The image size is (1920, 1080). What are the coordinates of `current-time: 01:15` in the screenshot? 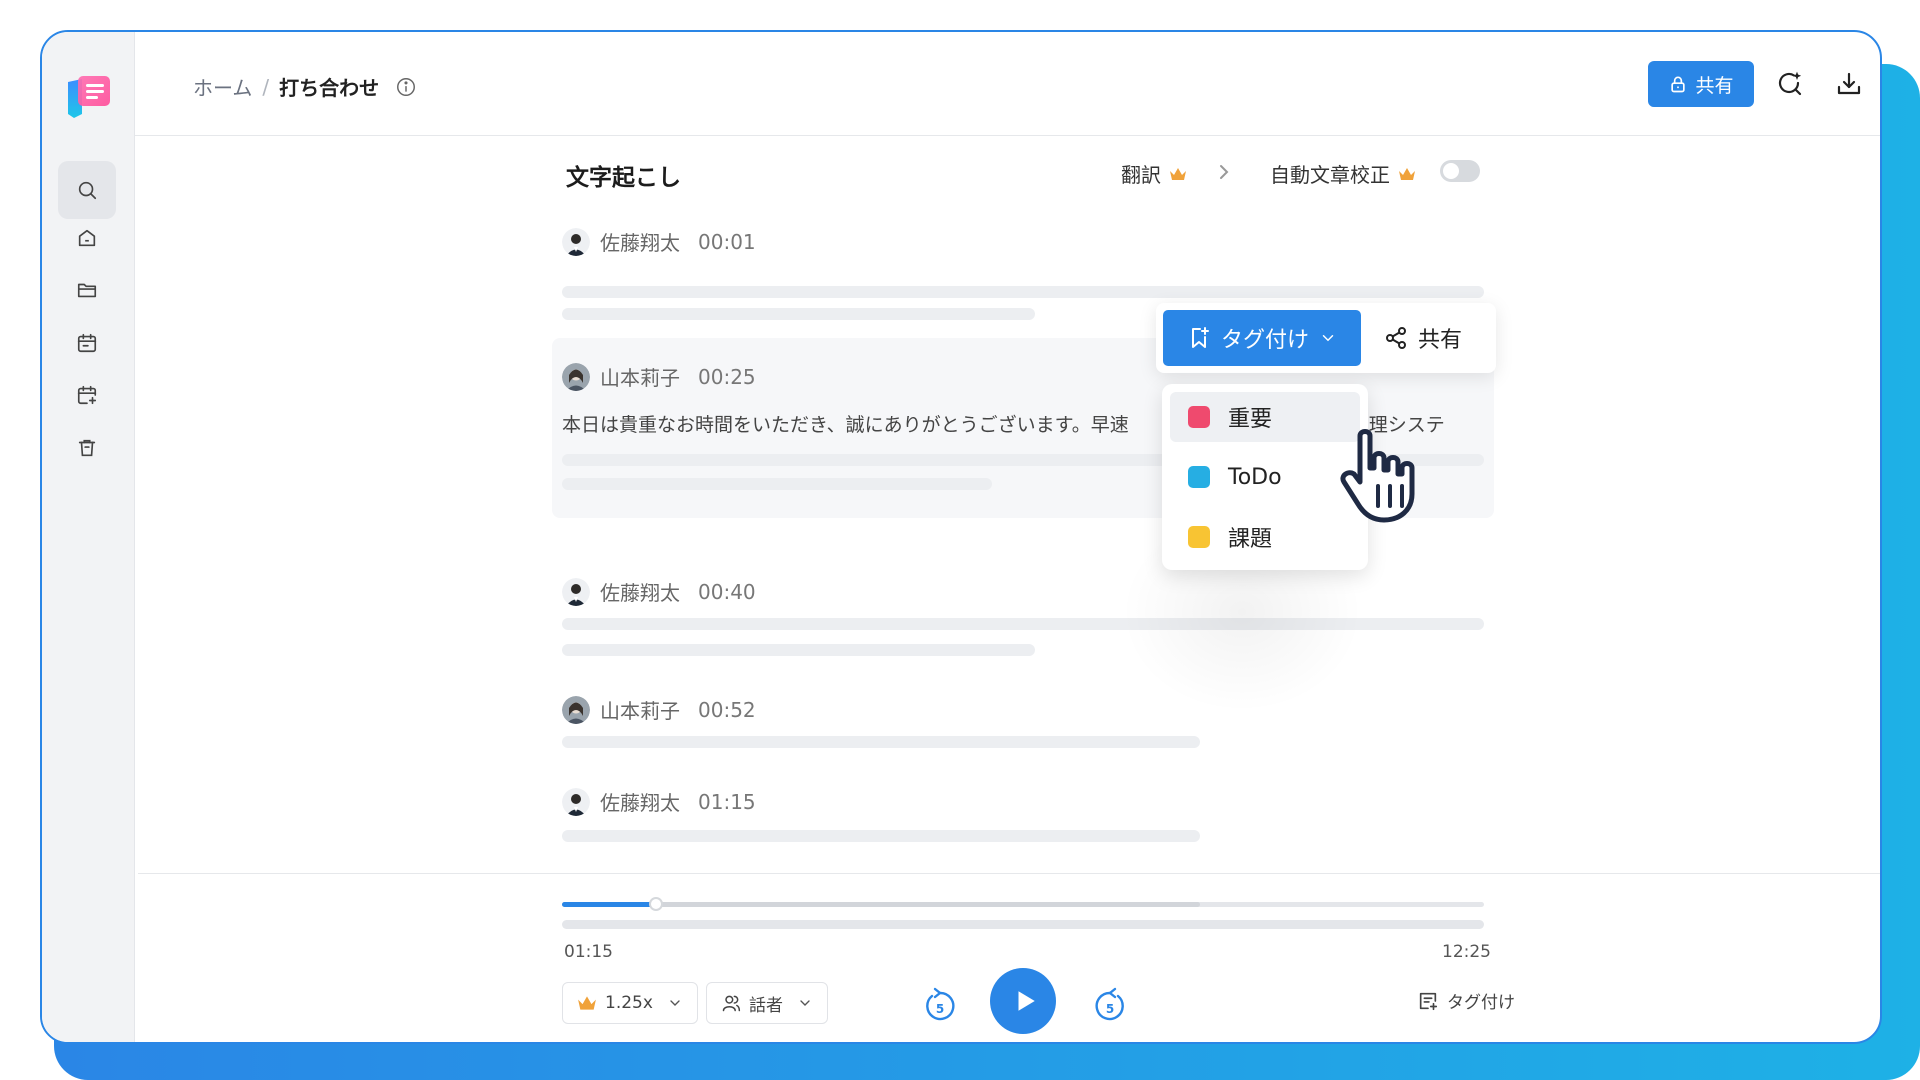 It's located at (588, 952).